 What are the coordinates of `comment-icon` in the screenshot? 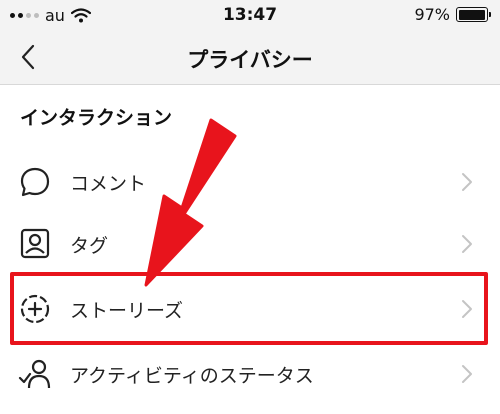 It's located at (35, 182).